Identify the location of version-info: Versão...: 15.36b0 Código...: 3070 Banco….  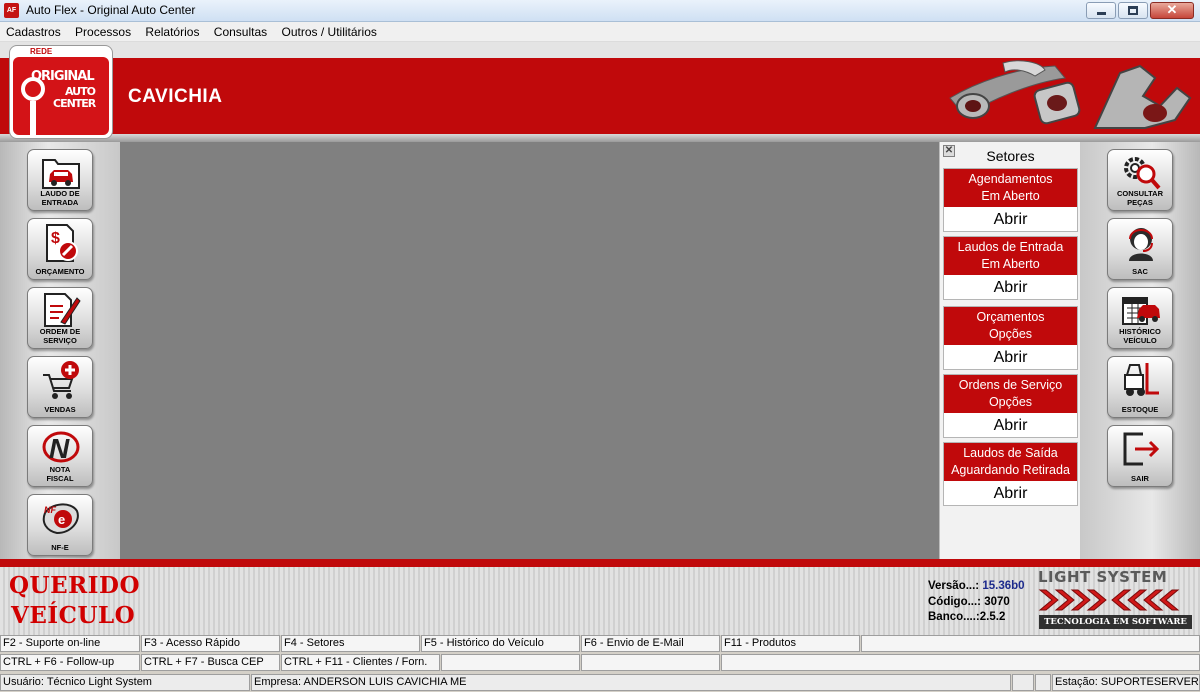
(976, 602).